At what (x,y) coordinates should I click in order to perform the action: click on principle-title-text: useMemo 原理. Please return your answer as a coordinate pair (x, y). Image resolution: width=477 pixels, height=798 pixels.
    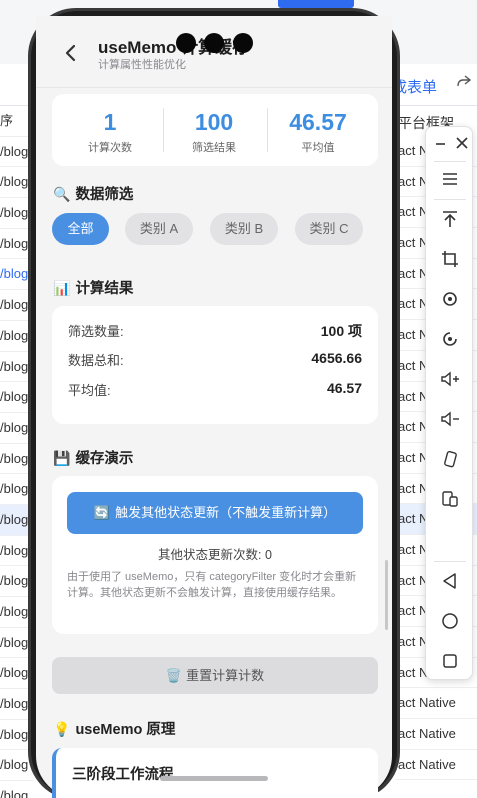
    Looking at the image, I should click on (125, 730).